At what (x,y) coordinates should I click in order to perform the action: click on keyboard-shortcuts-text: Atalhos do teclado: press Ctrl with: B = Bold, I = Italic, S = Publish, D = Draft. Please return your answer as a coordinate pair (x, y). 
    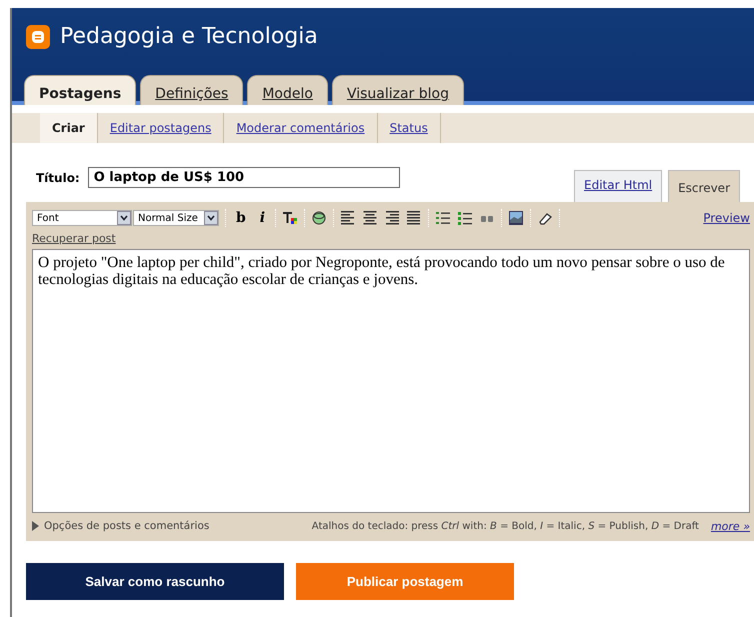
    Looking at the image, I should click on (505, 526).